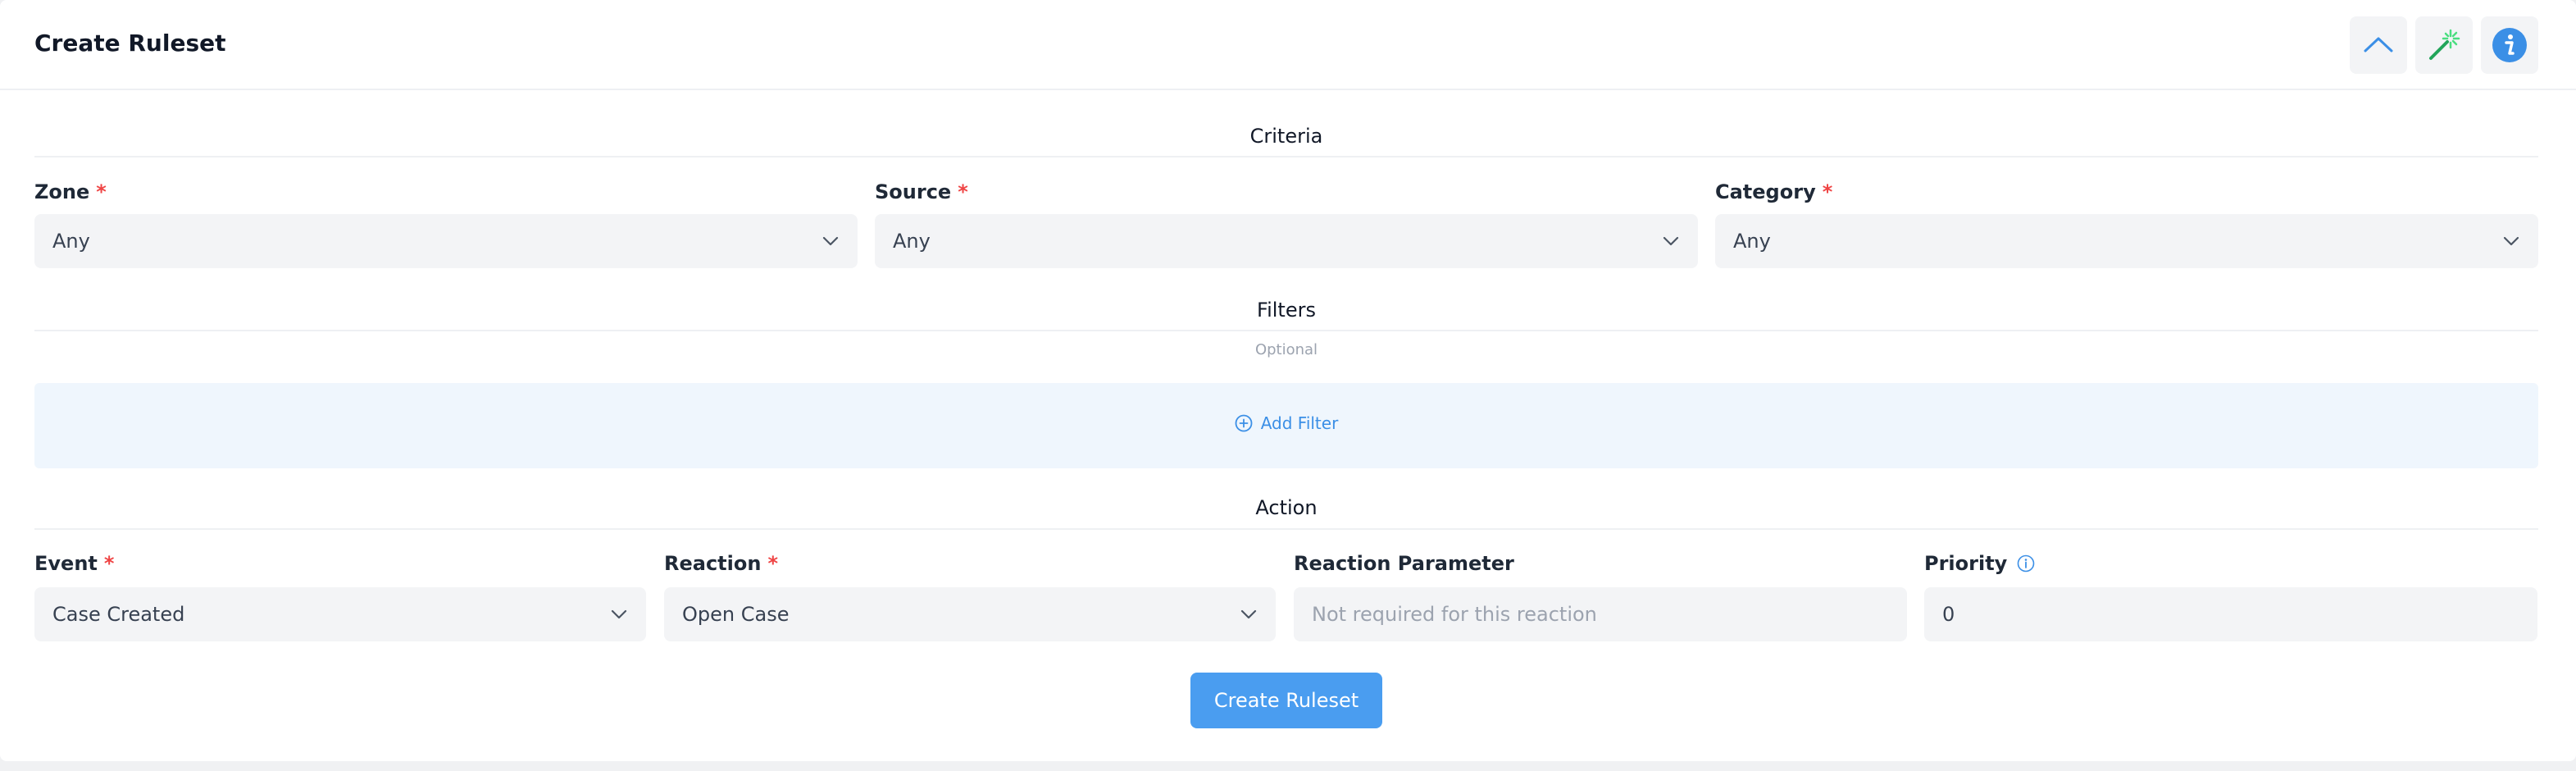 This screenshot has height=771, width=2576. What do you see at coordinates (2127, 241) in the screenshot?
I see `category-select: Any` at bounding box center [2127, 241].